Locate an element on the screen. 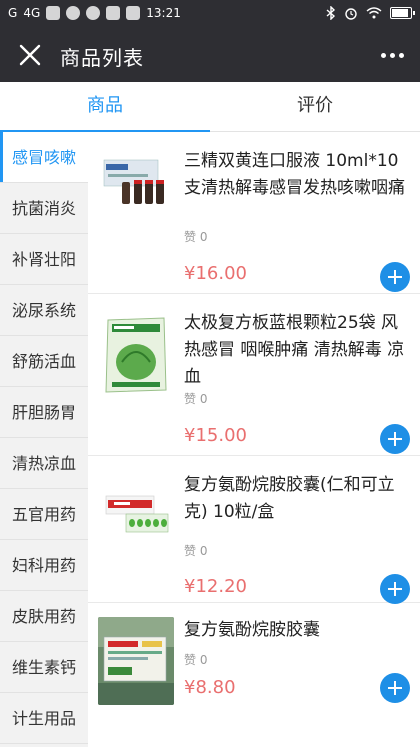 The width and height of the screenshot is (420, 747). status-time: 13:21 is located at coordinates (163, 13).